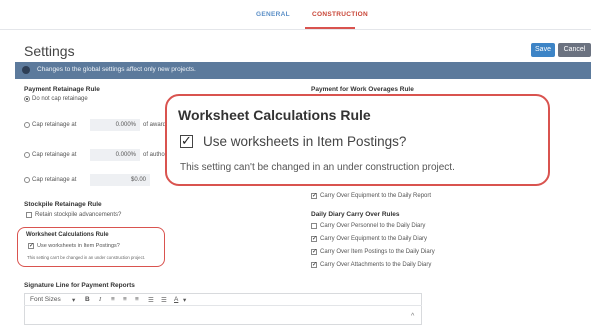  What do you see at coordinates (73, 300) in the screenshot?
I see `chevron-down-icon: ▾` at bounding box center [73, 300].